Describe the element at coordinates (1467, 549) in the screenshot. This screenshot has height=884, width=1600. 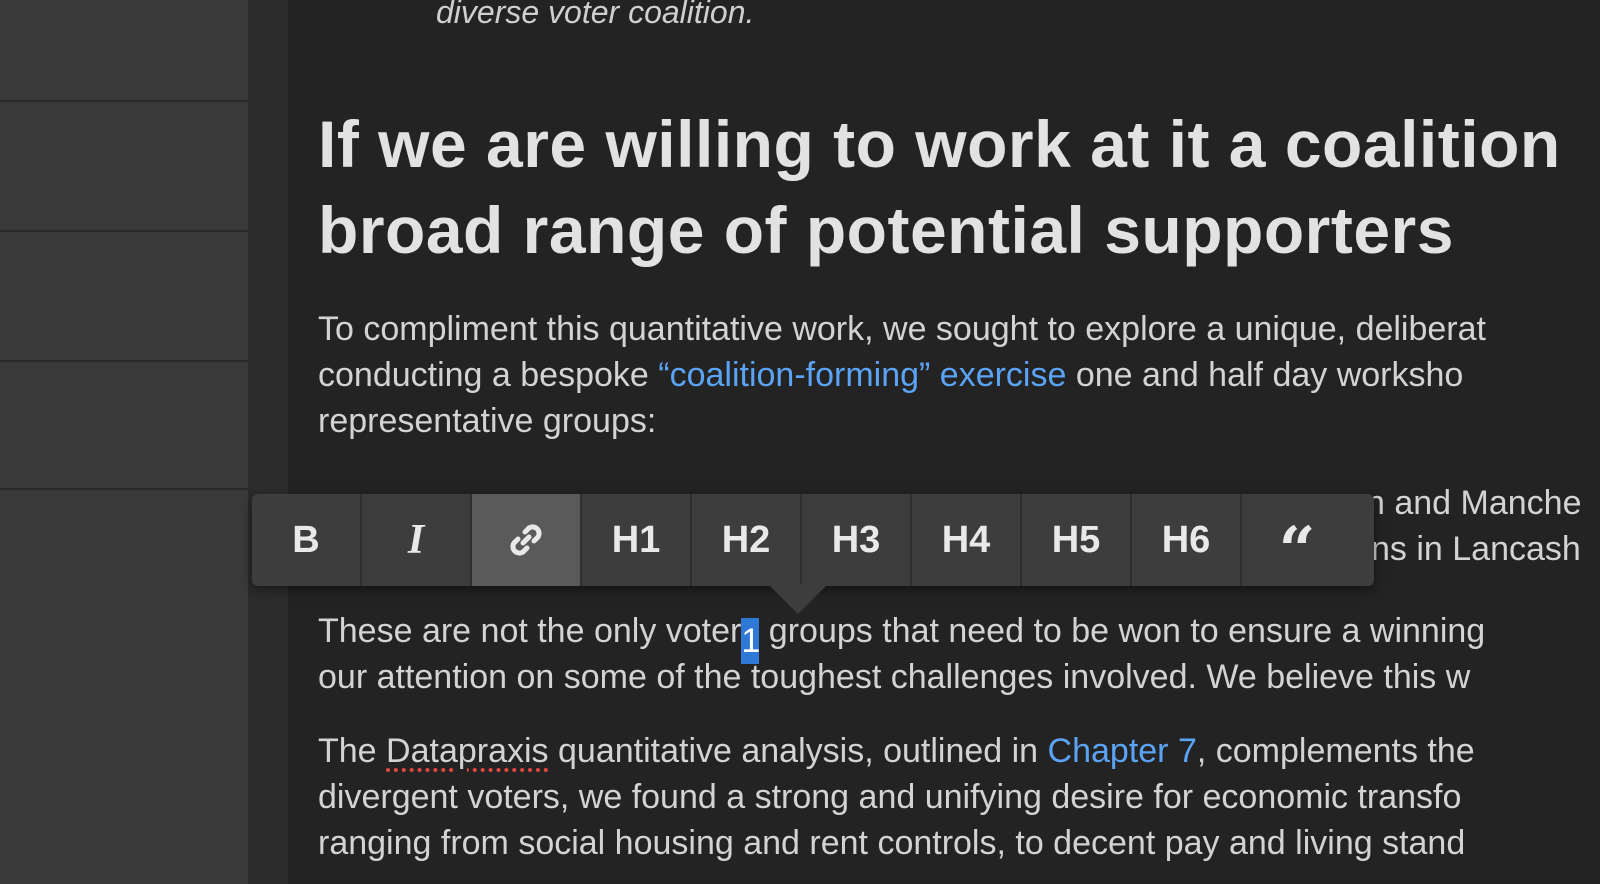
I see `list-line-2-tail: yns in Lancash` at that location.